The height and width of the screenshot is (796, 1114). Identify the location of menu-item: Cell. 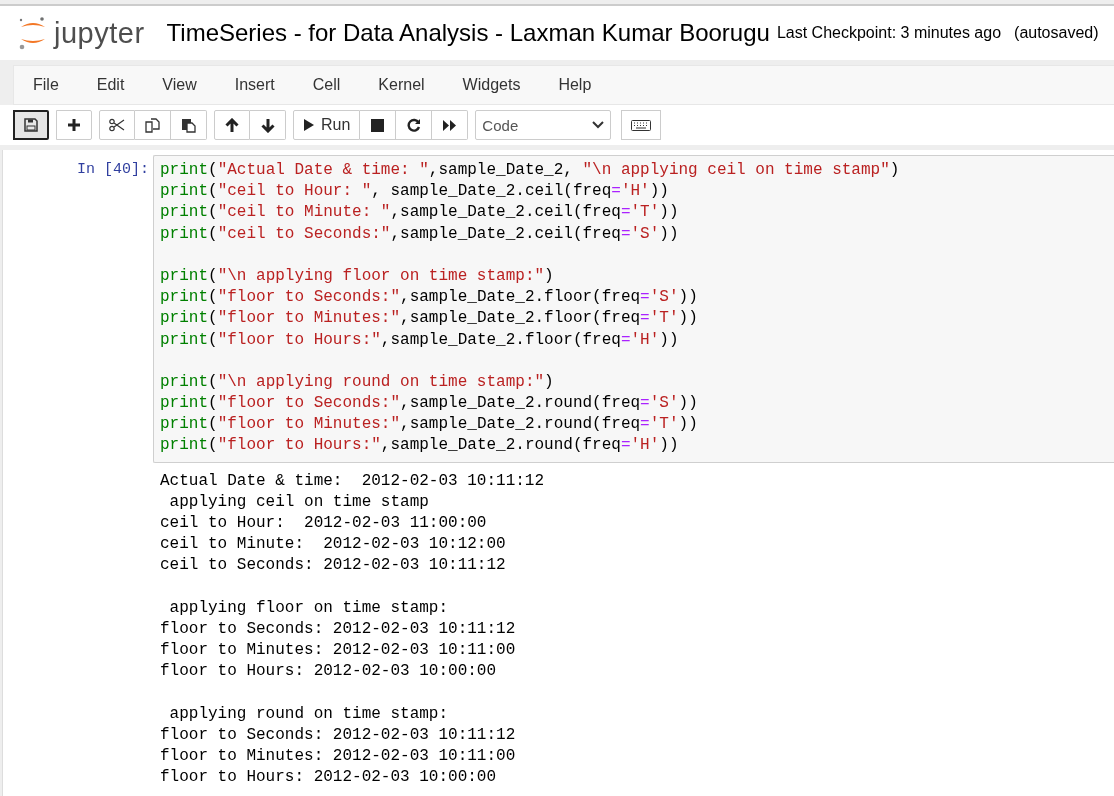
(336, 85).